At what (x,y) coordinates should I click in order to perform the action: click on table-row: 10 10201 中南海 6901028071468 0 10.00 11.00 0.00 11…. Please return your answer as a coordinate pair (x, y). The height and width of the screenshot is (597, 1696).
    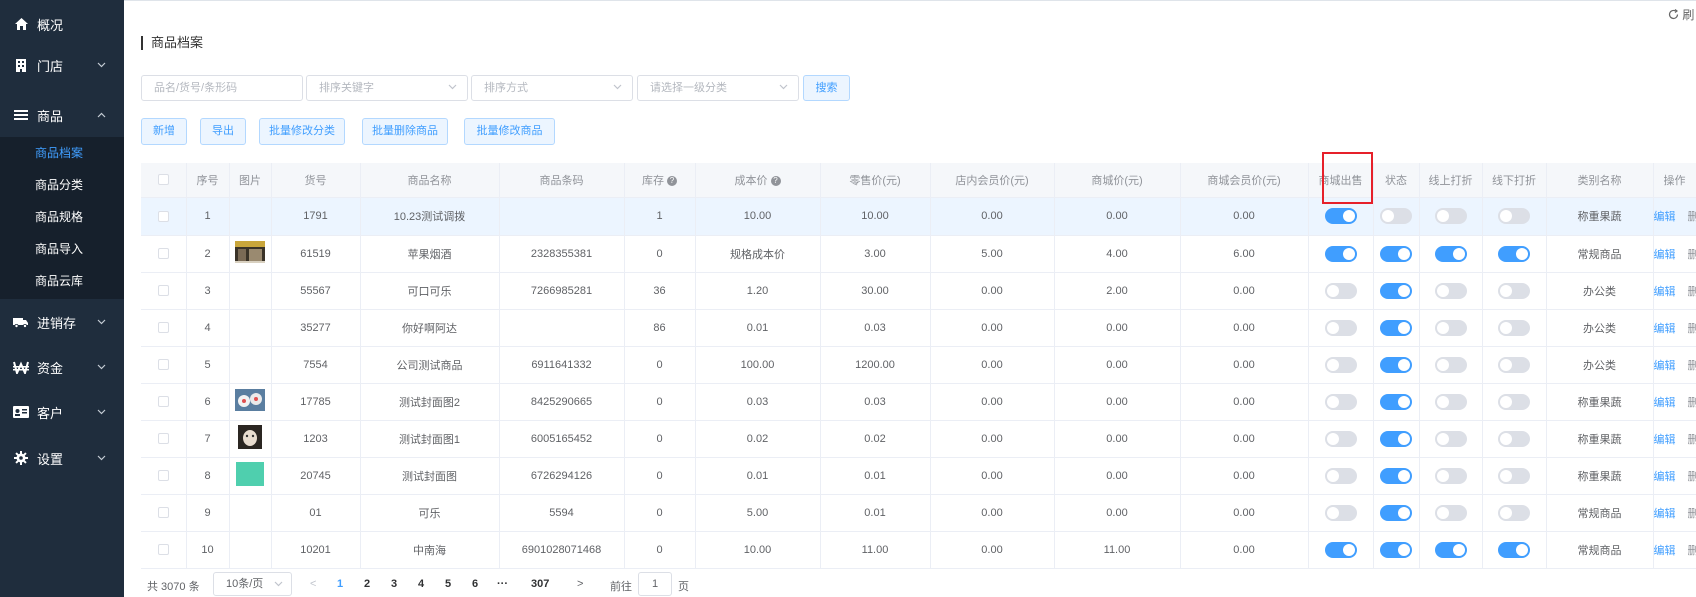
    Looking at the image, I should click on (918, 550).